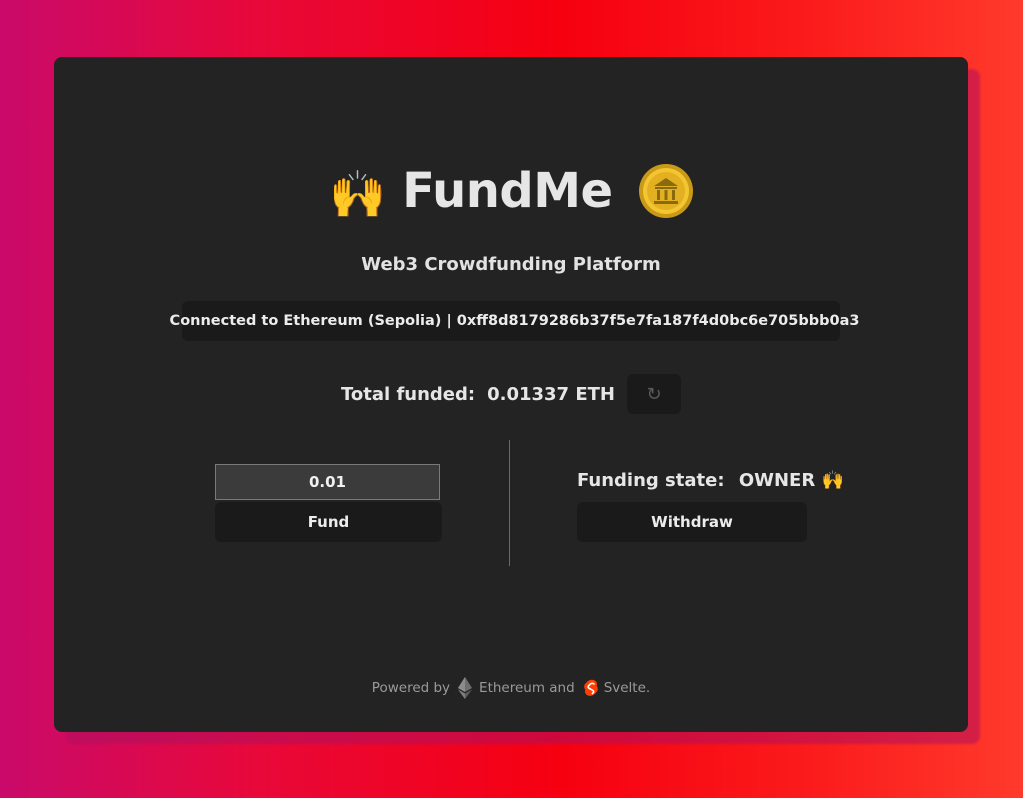  I want to click on refresh-icon: ↻, so click(654, 394).